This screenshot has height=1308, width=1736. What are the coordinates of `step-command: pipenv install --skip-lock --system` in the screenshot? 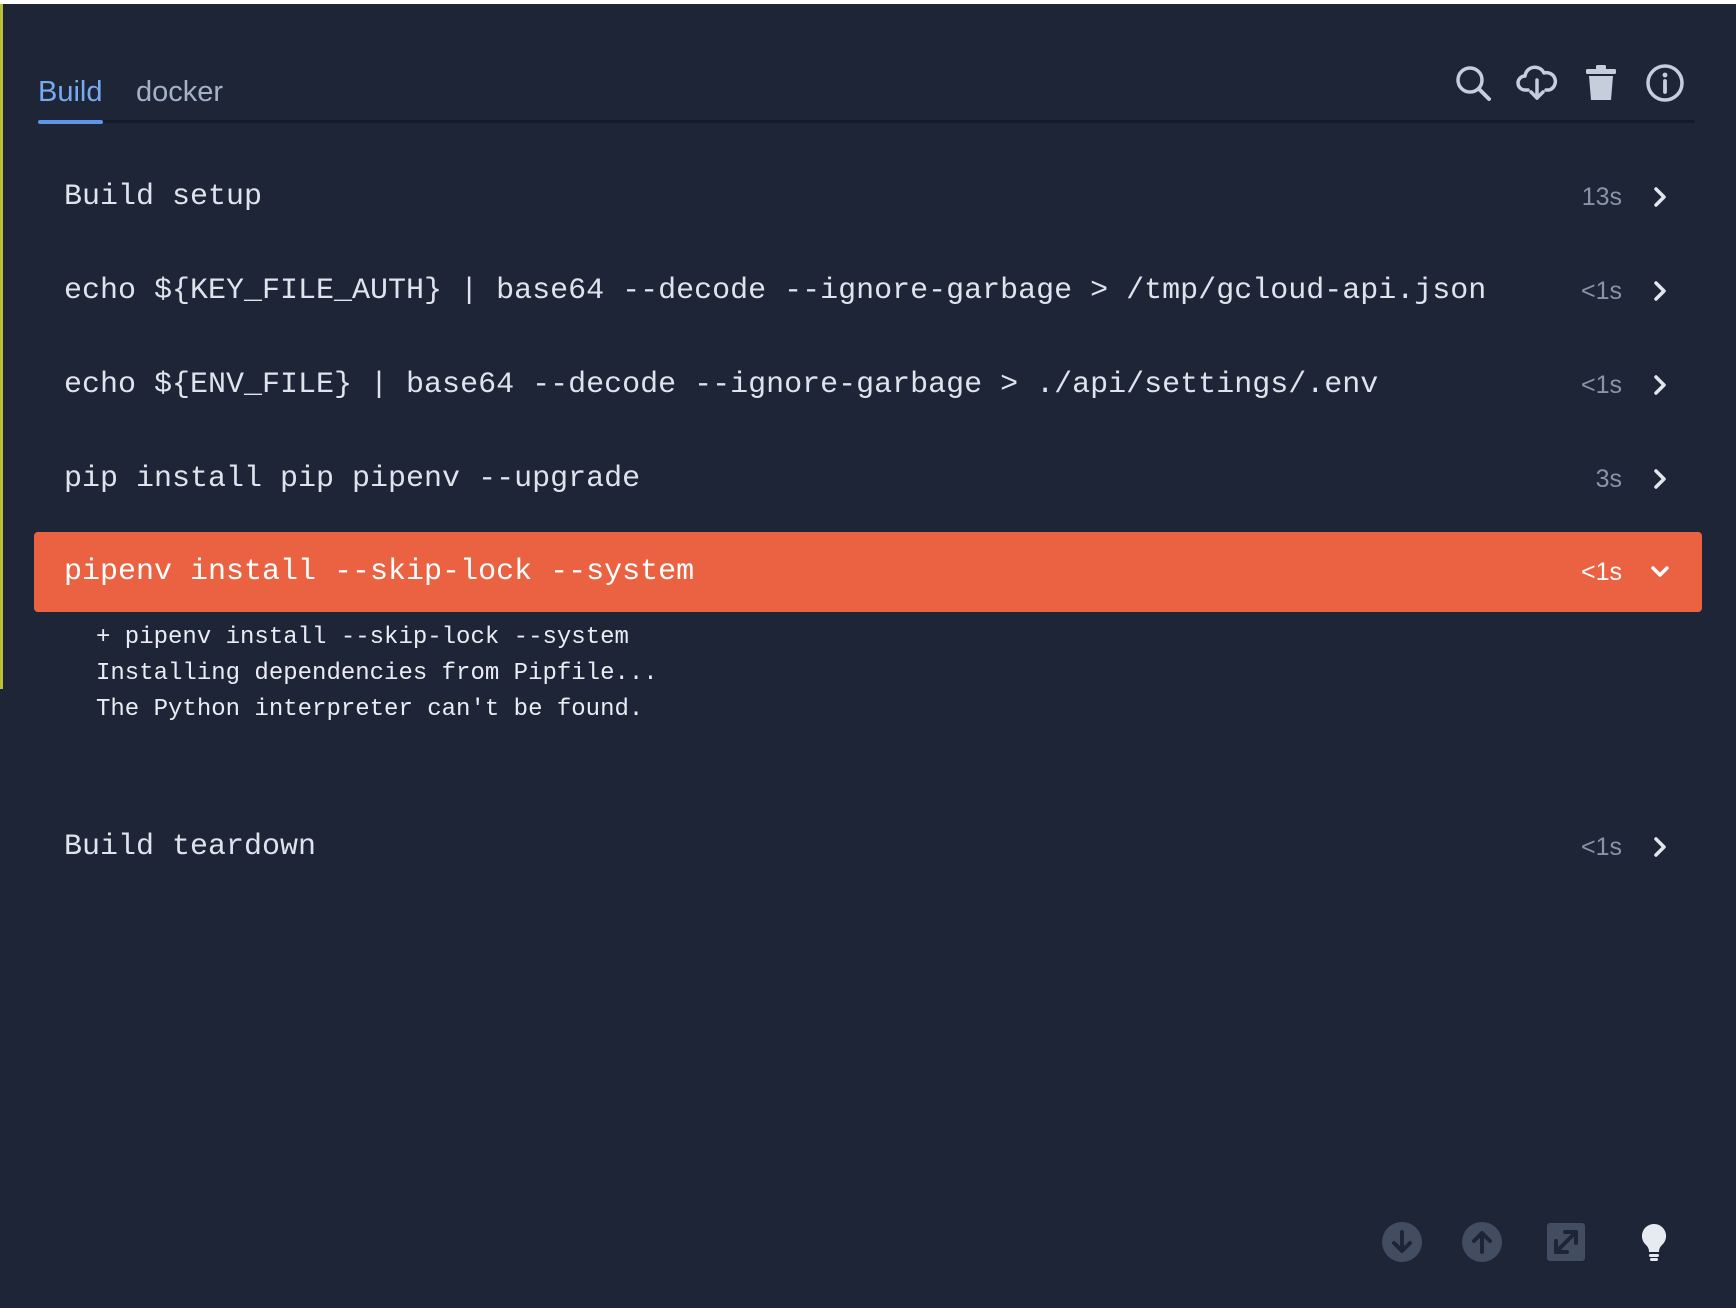 It's located at (379, 572).